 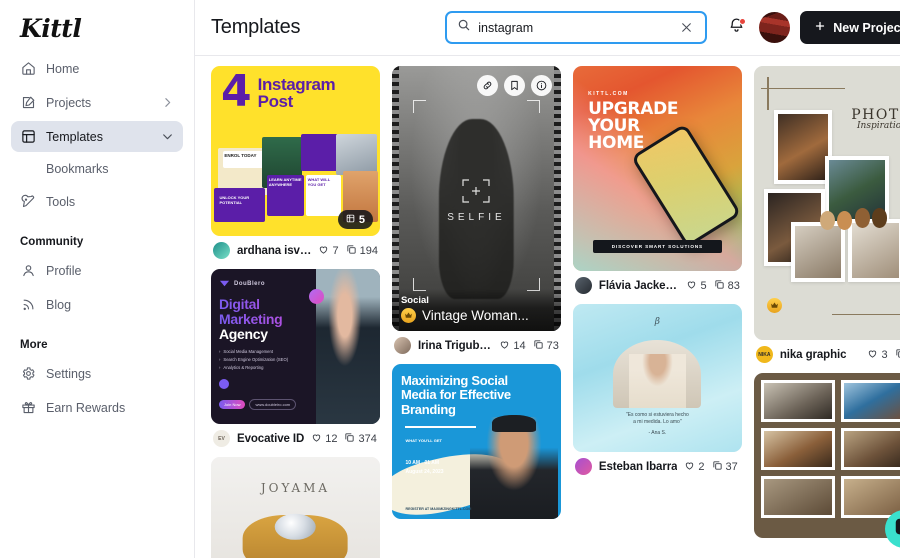 I want to click on artwork-quote-line1: "Es como si estuviera hecho, so click(x=657, y=414).